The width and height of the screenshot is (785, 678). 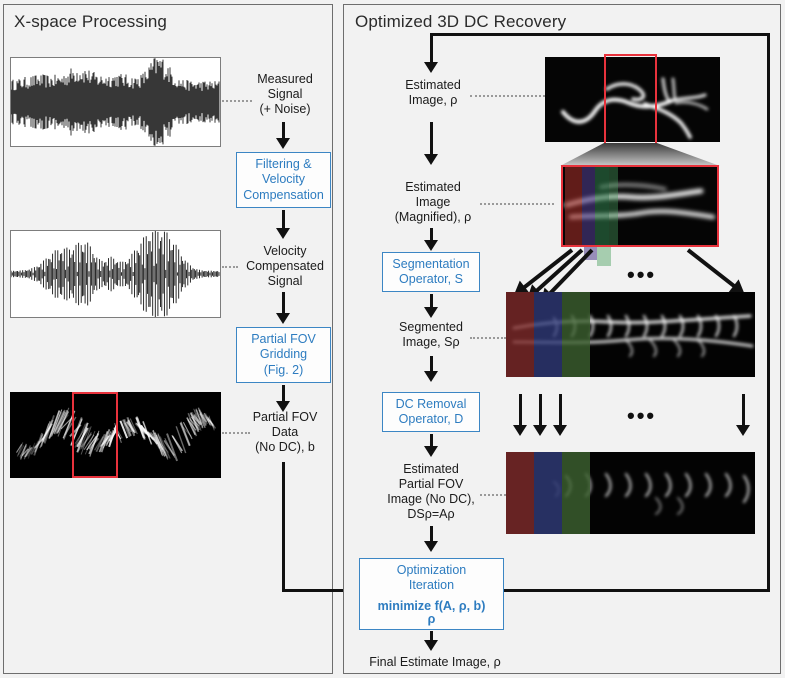 I want to click on magnified-image-red-frame, so click(x=640, y=206).